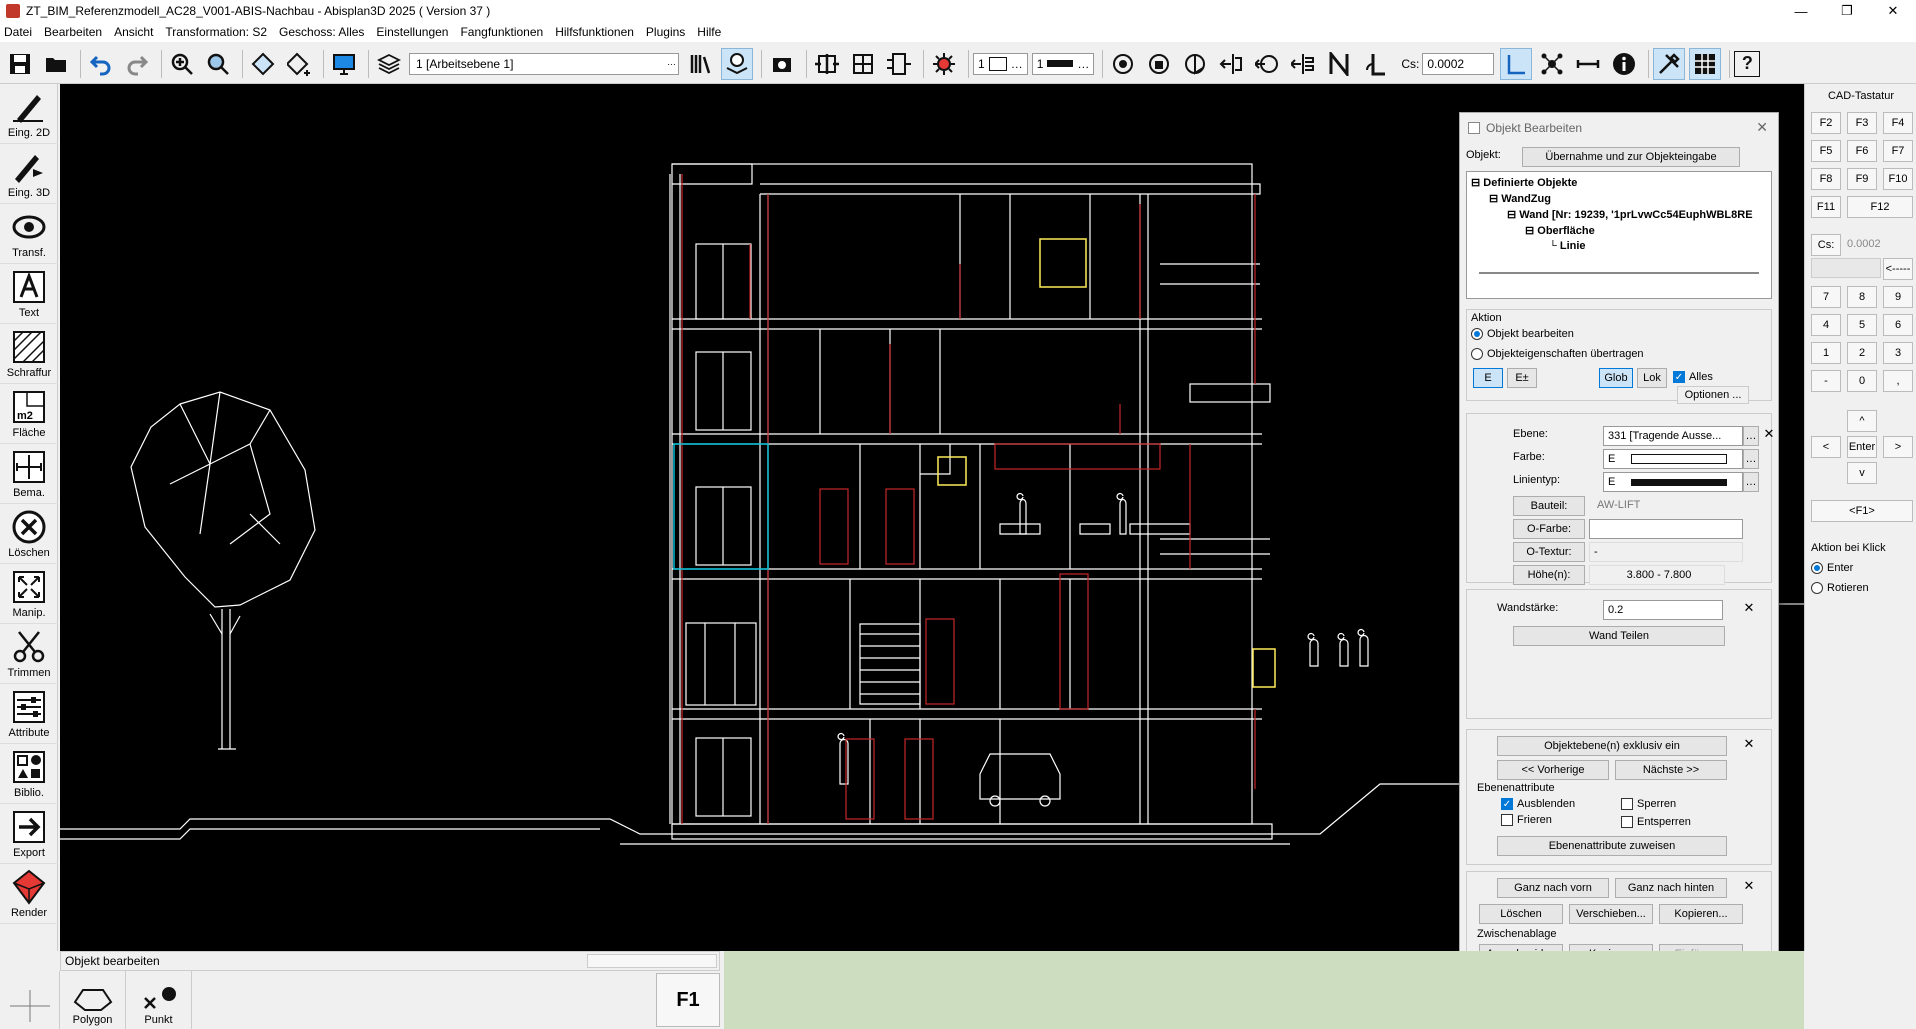 This screenshot has height=1029, width=1916. What do you see at coordinates (1669, 63) in the screenshot?
I see `tools-icon` at bounding box center [1669, 63].